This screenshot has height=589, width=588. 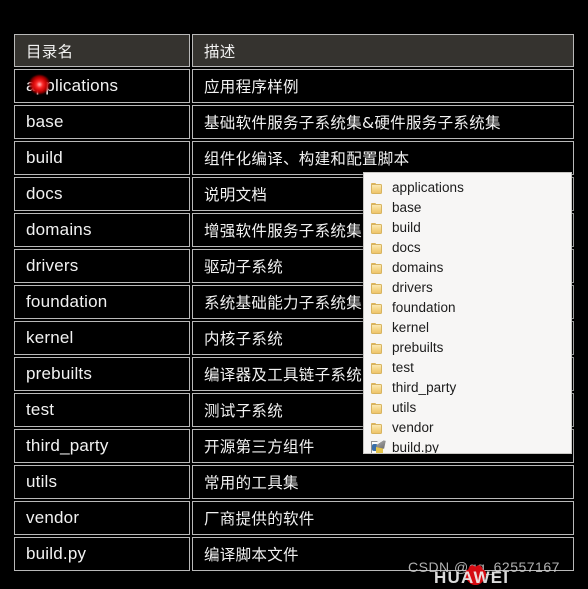 I want to click on table-row: vendor 厂商提供的软件, so click(x=294, y=518).